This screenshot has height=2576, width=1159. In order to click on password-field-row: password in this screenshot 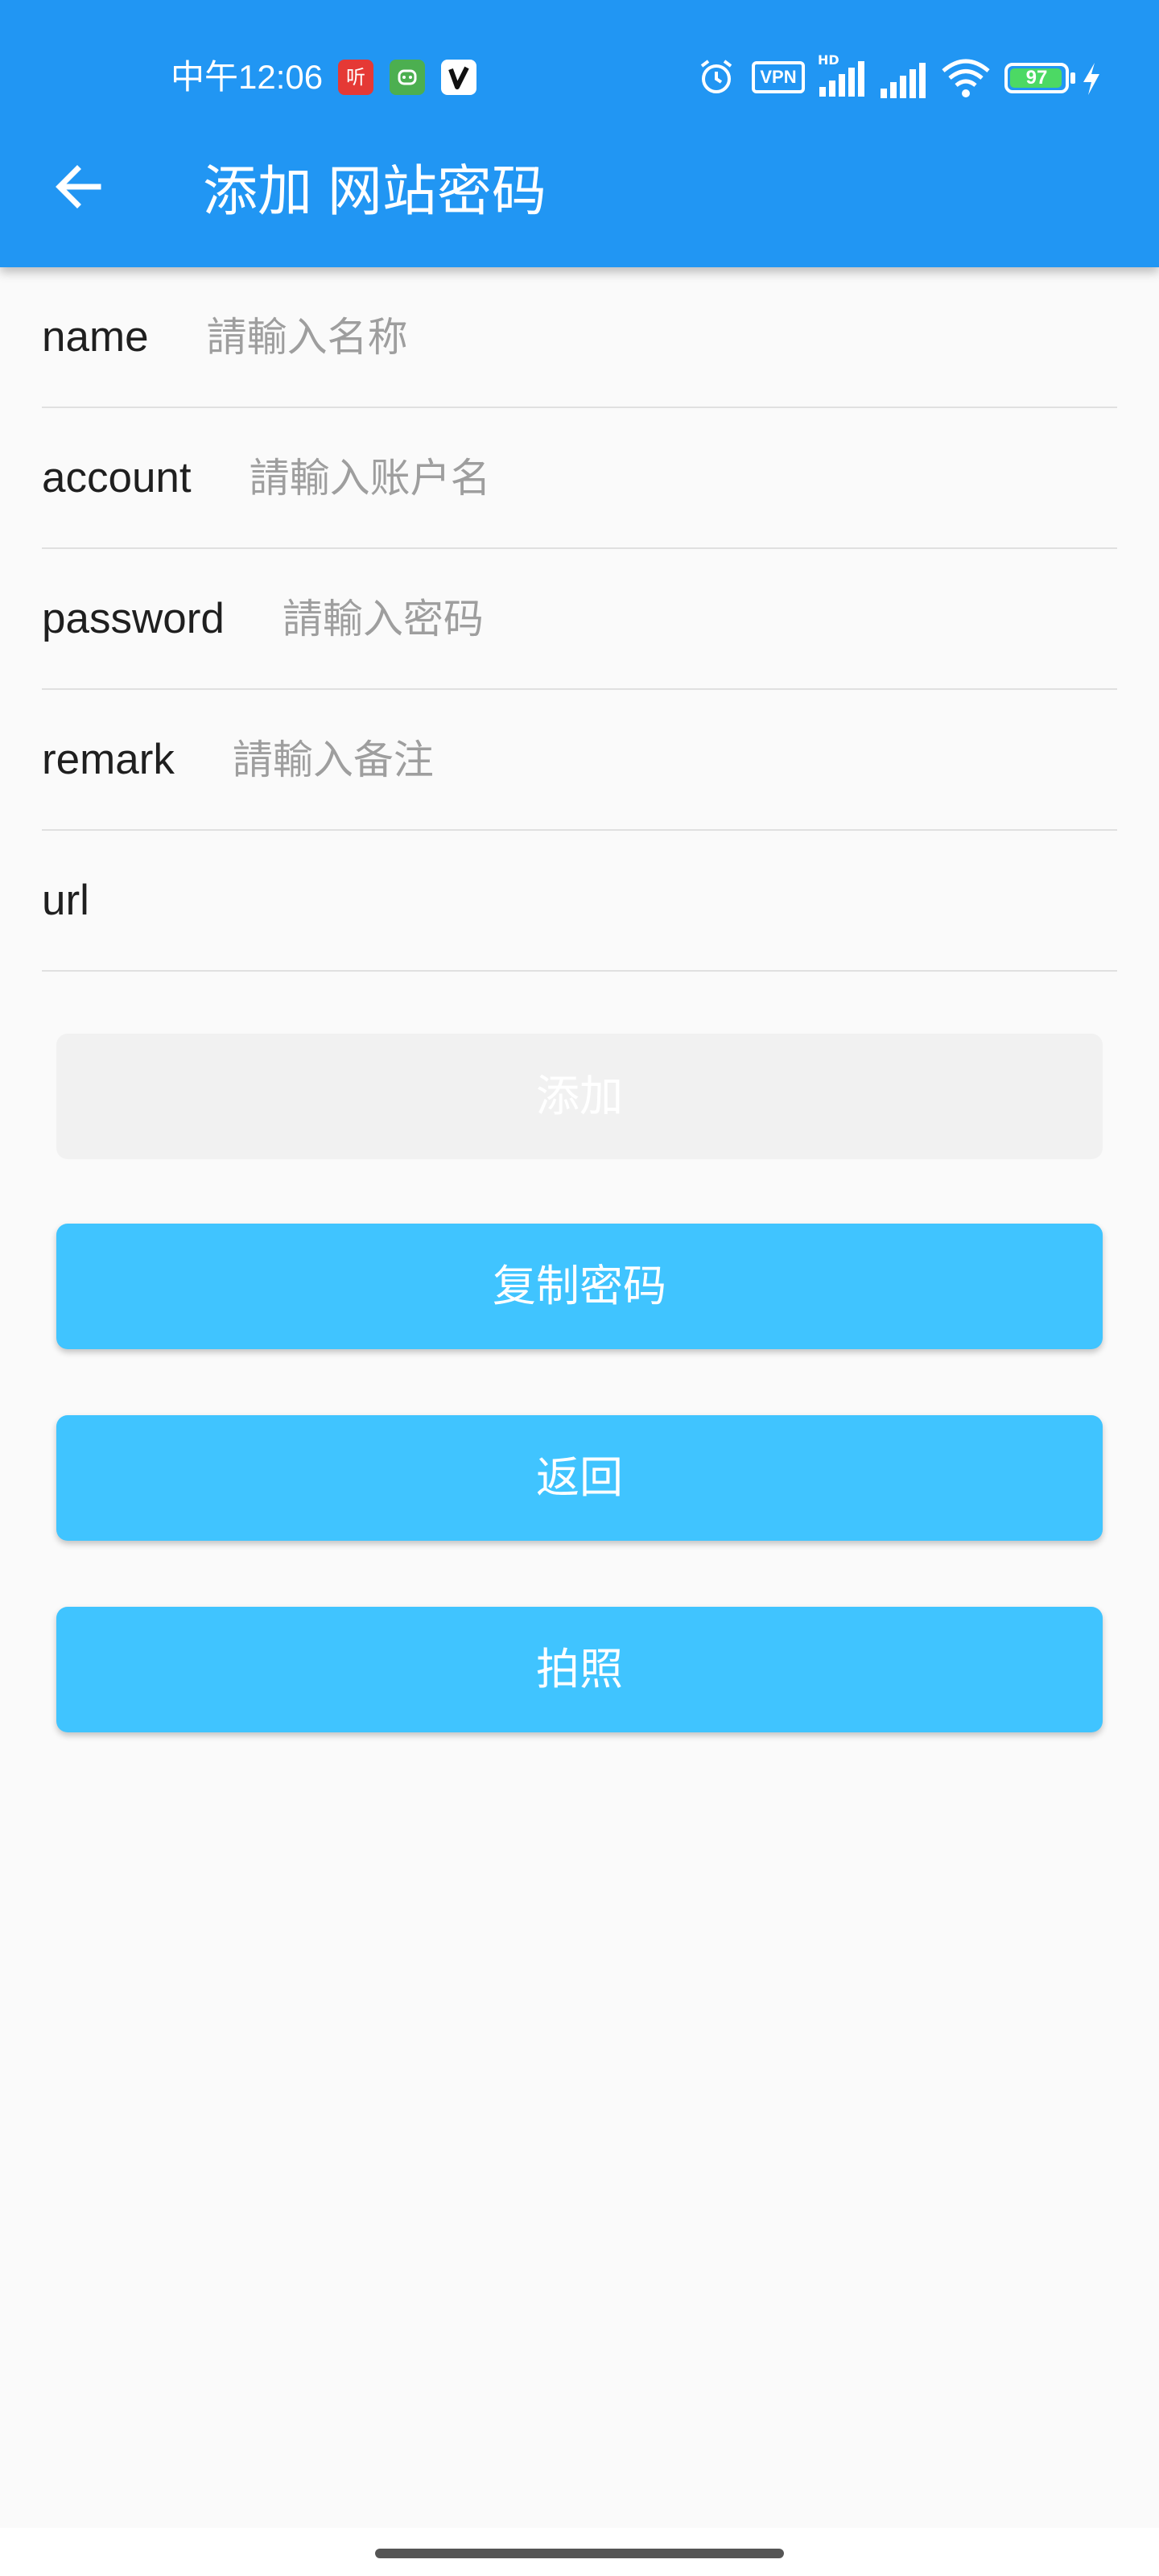, I will do `click(579, 619)`.